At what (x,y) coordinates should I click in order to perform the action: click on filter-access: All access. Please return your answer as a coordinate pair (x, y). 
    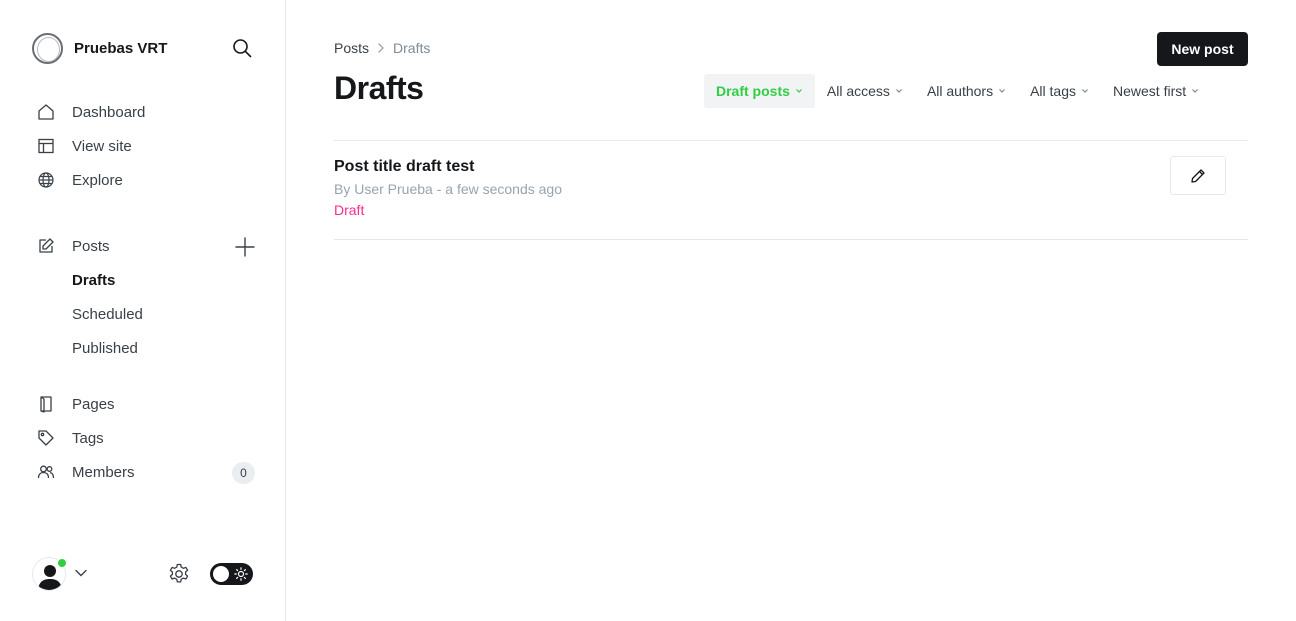
    Looking at the image, I should click on (865, 91).